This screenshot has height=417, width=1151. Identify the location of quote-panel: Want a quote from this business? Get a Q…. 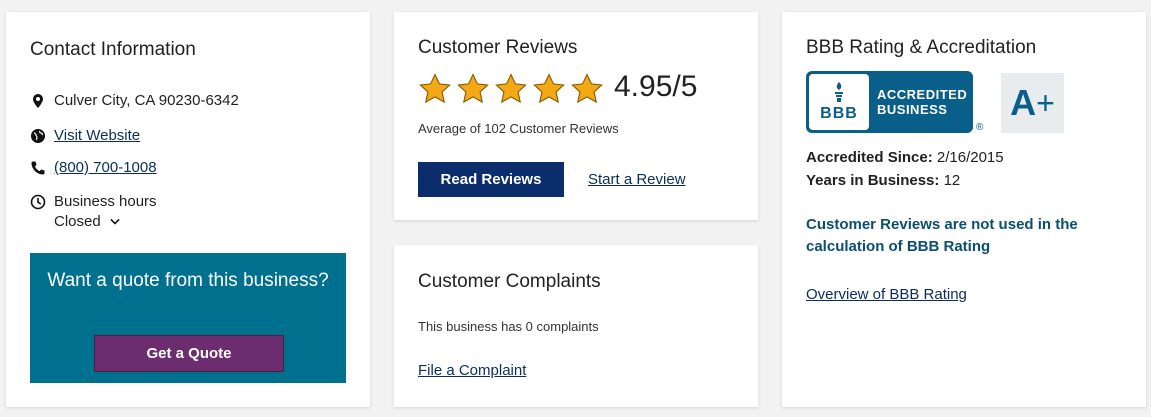
(188, 318).